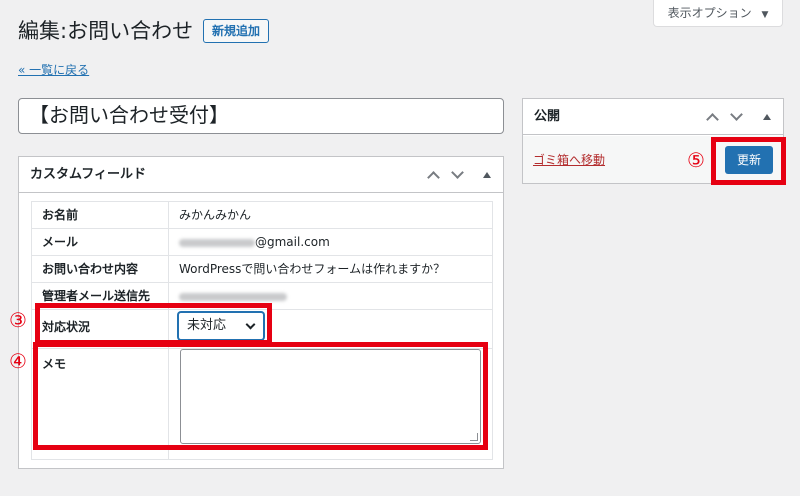  Describe the element at coordinates (330, 215) in the screenshot. I see `field-value: みかんみかん` at that location.